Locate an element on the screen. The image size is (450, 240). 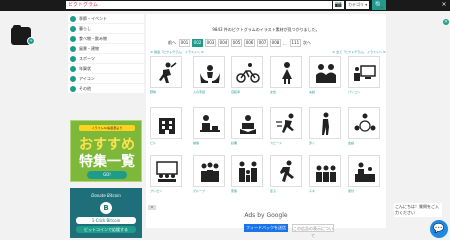
top-bar: ピクトグラム 📷 カテゴリ ▾ 🔍 × is located at coordinates (225, 5).